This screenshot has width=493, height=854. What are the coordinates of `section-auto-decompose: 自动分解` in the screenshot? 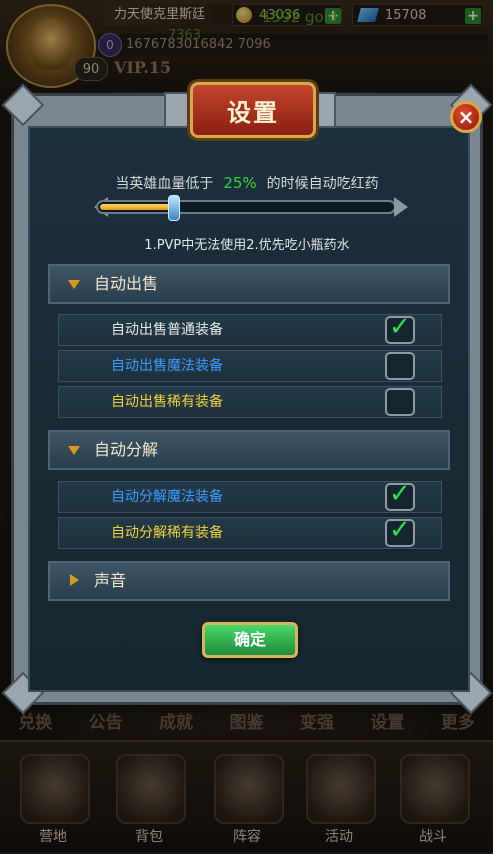 It's located at (249, 450).